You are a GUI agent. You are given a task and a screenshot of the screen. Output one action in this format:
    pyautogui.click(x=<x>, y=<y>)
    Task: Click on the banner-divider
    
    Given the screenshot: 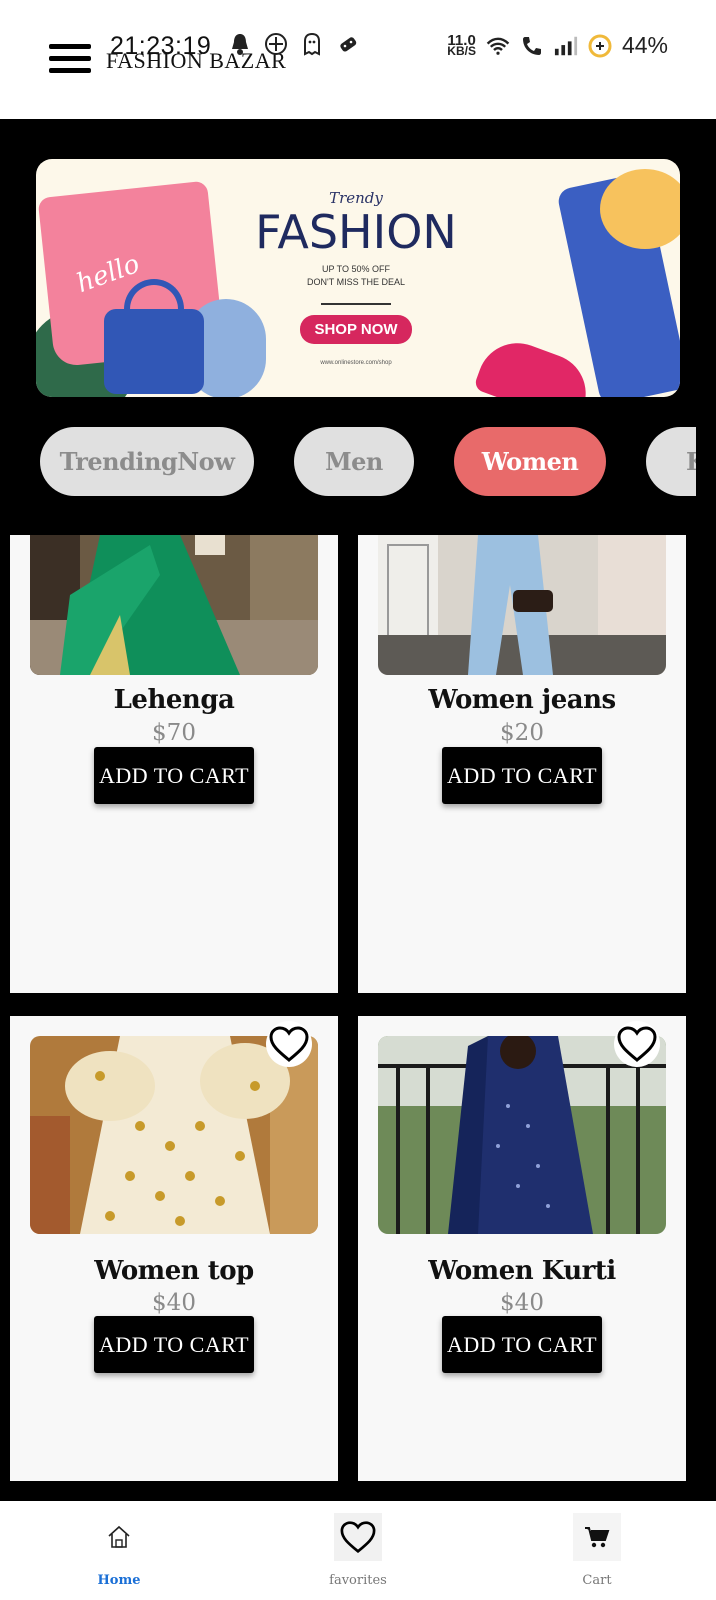 What is the action you would take?
    pyautogui.click(x=356, y=304)
    